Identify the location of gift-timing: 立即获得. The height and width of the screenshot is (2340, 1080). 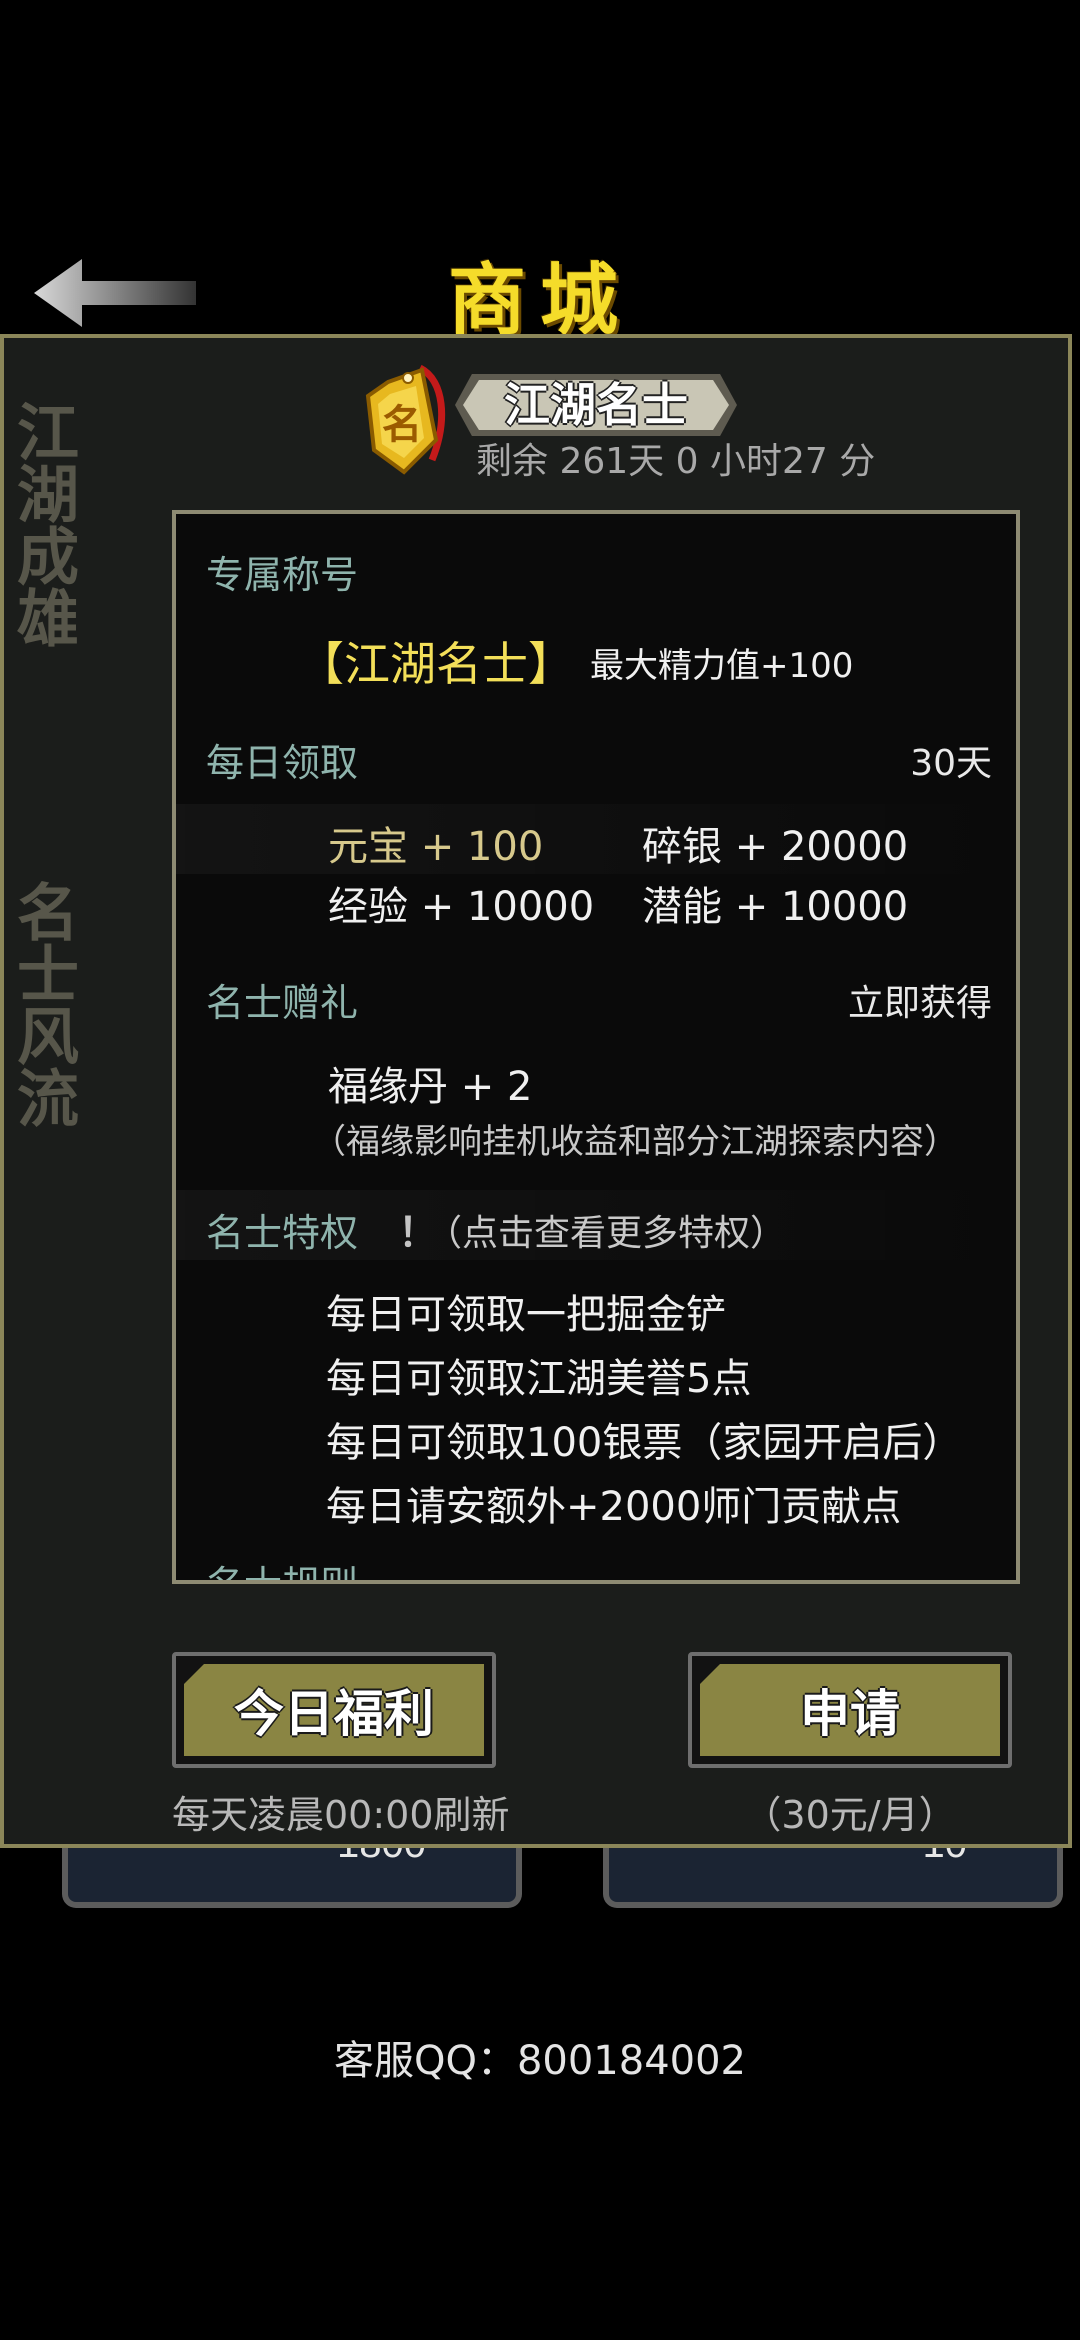
(919, 1003).